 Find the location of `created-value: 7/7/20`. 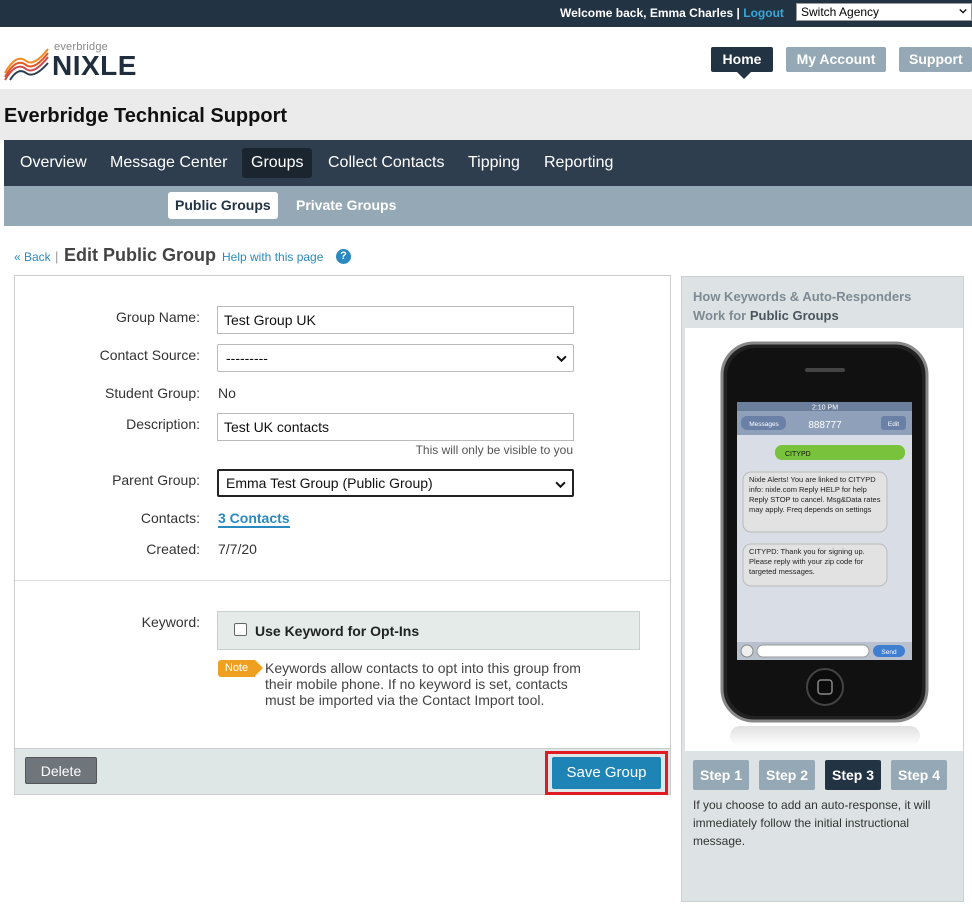

created-value: 7/7/20 is located at coordinates (237, 549).